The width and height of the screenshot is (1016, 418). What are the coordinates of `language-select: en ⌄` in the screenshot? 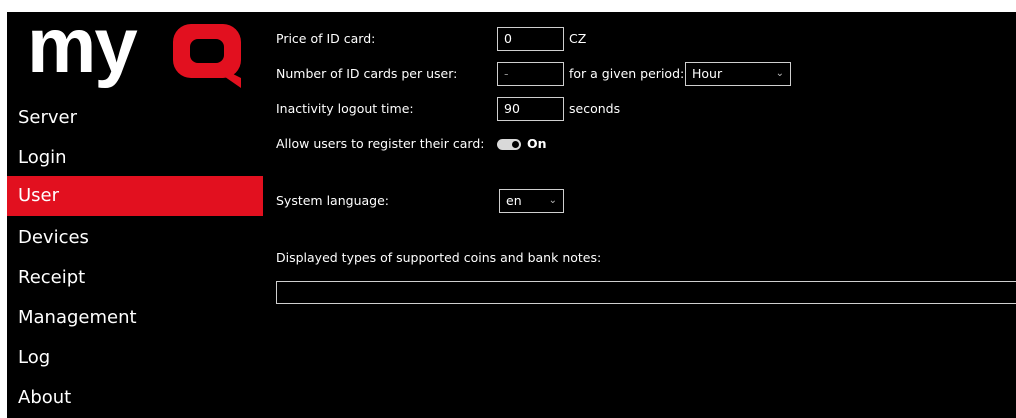 It's located at (531, 201).